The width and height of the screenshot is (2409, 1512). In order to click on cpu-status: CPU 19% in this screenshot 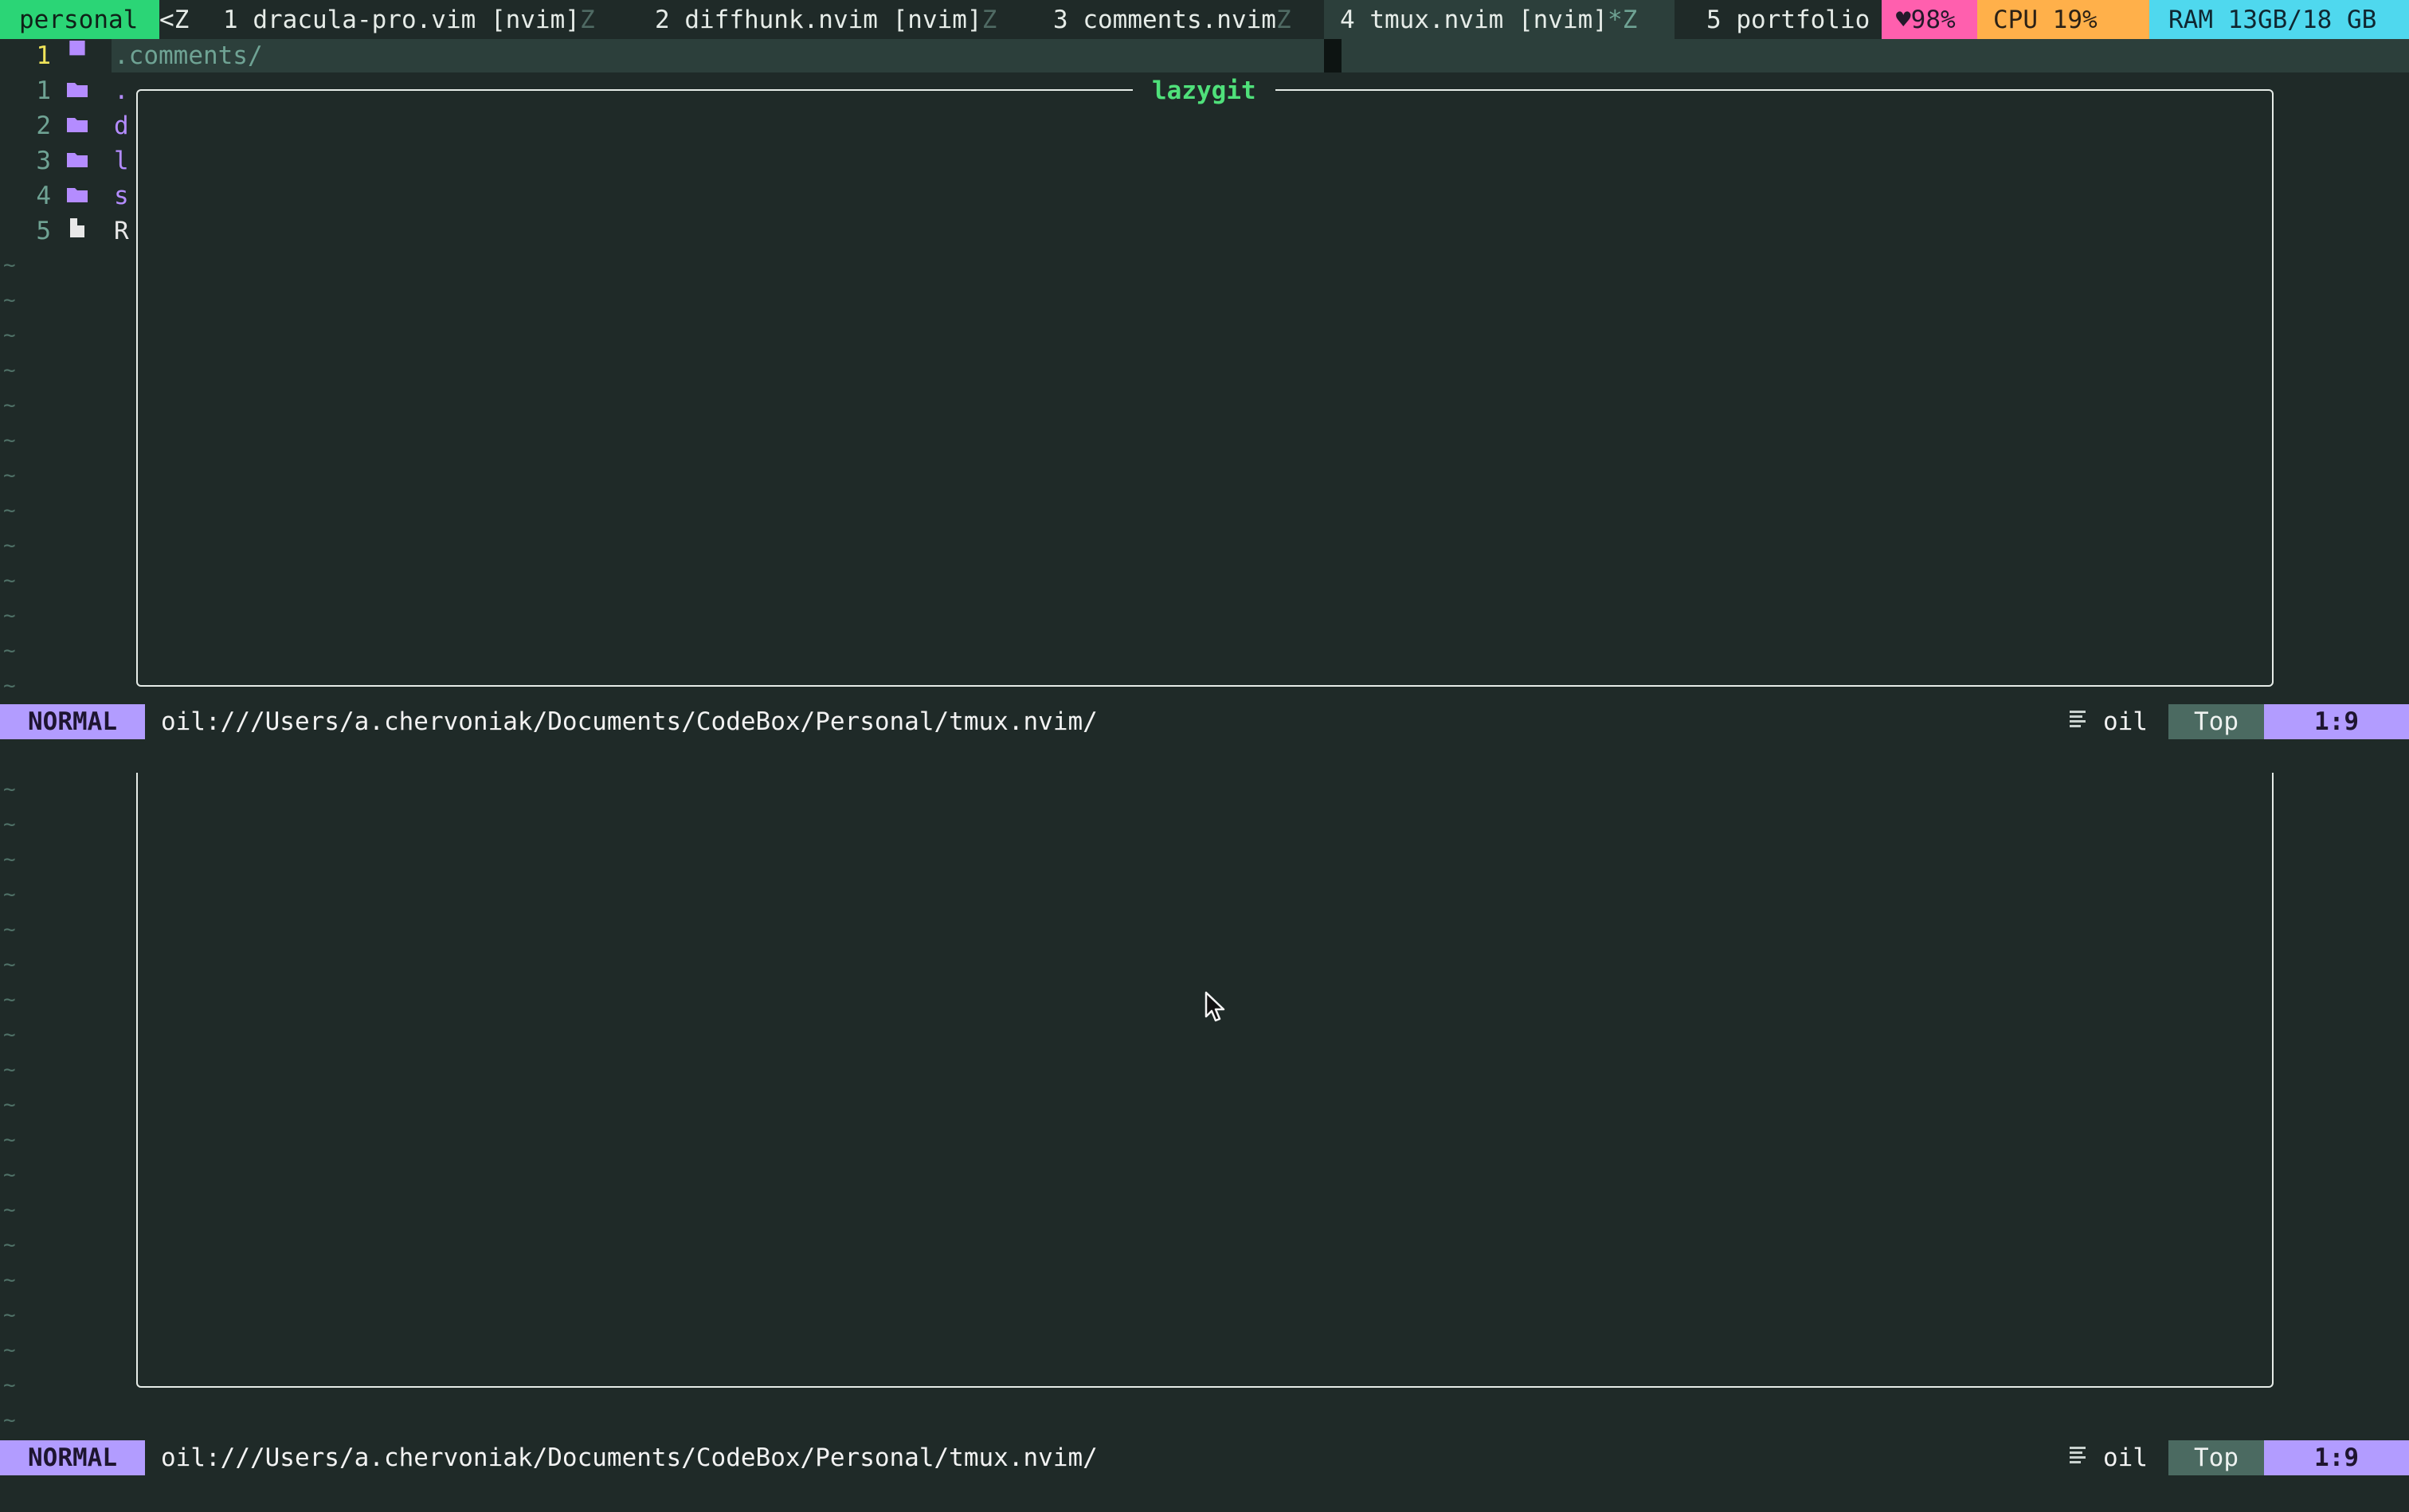, I will do `click(2063, 20)`.